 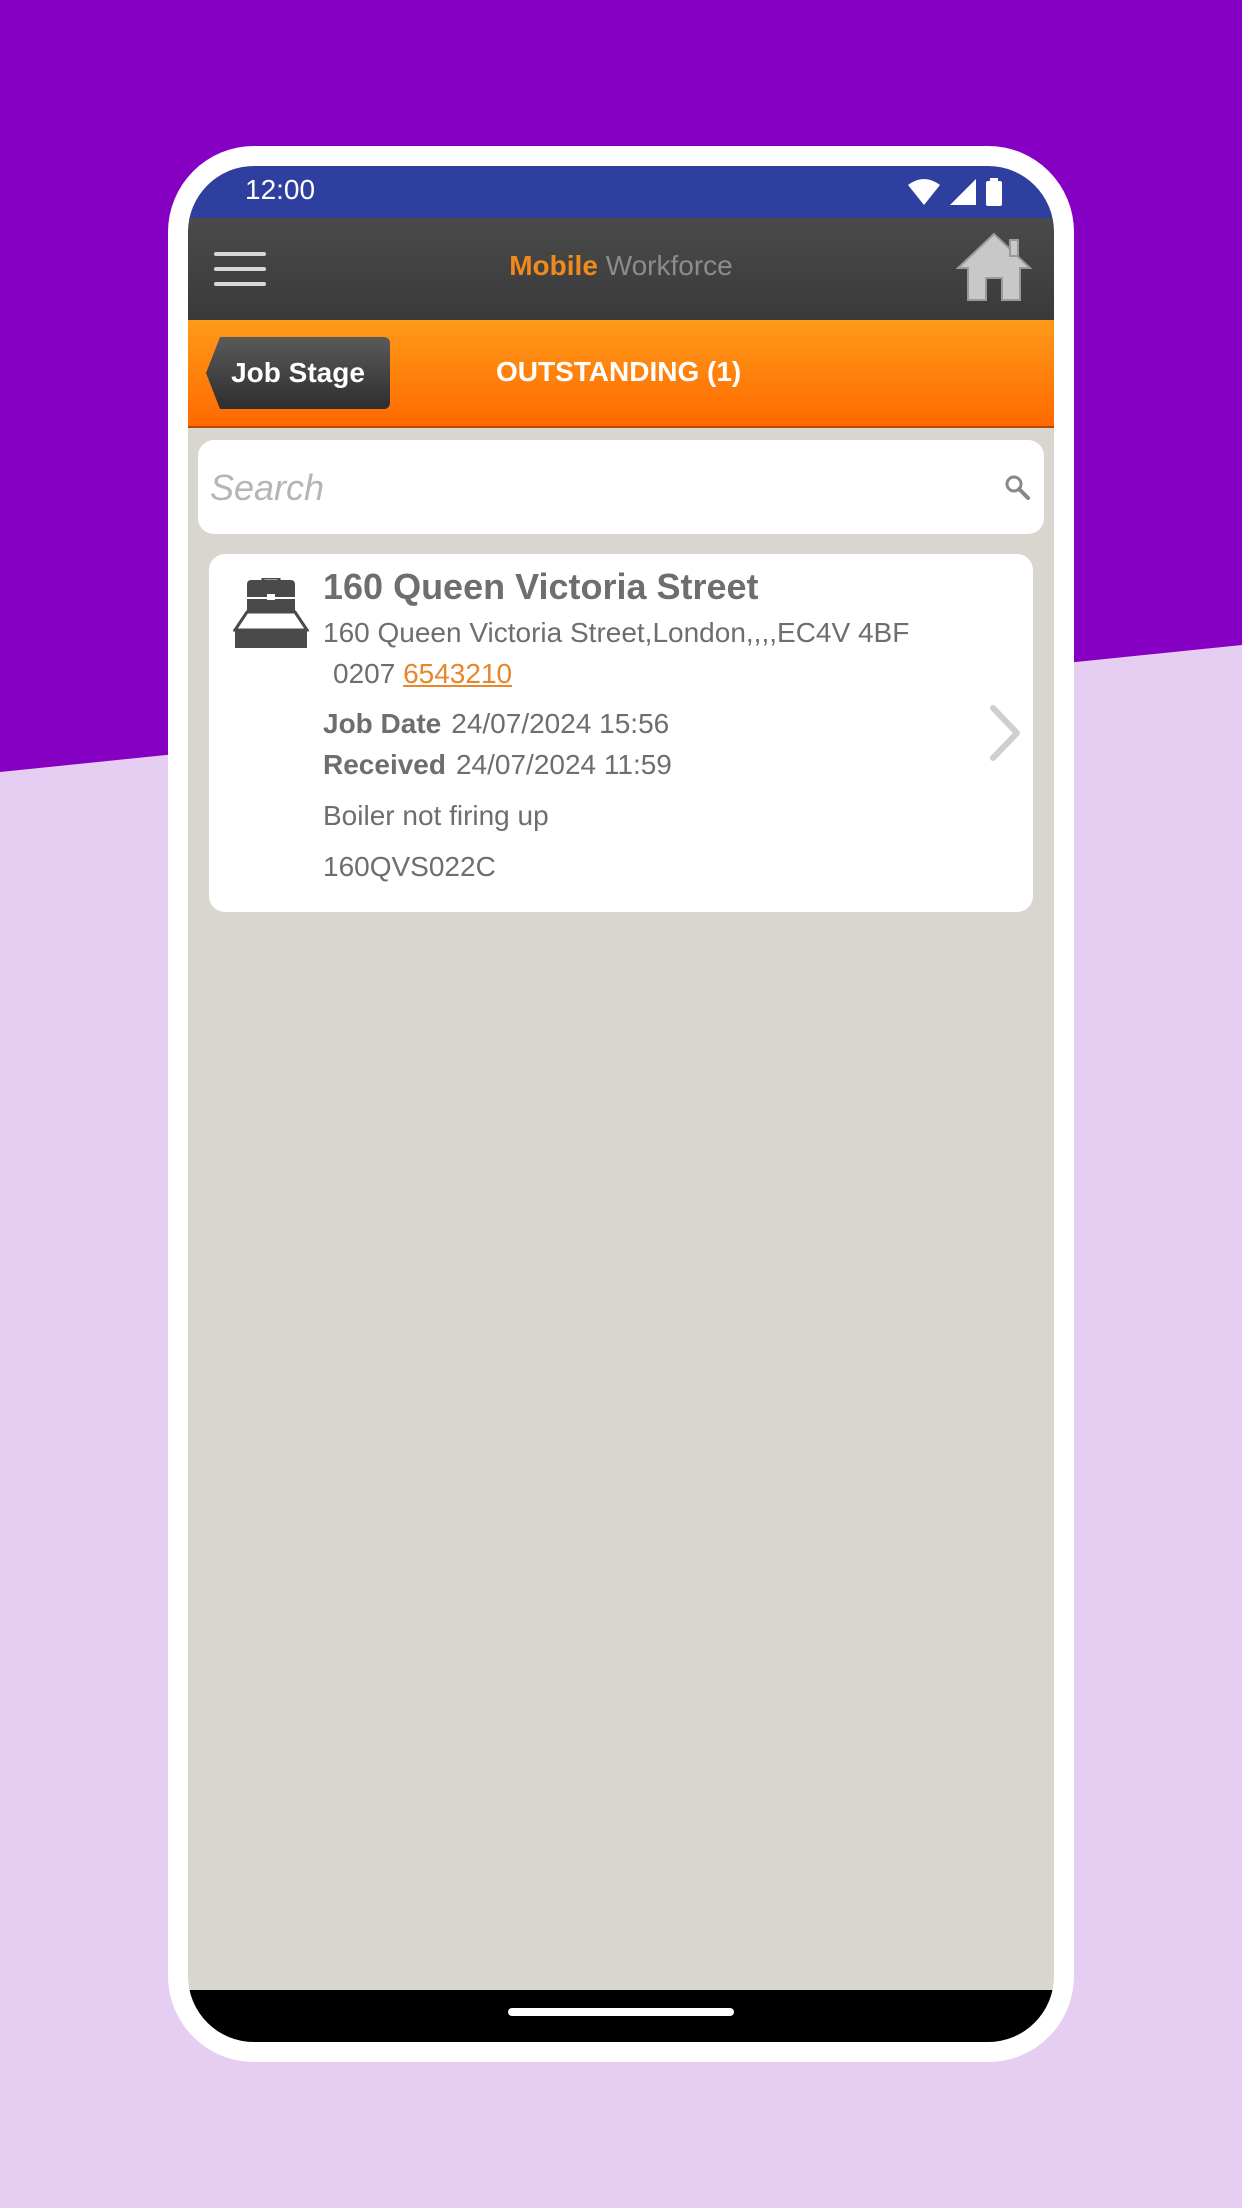 I want to click on app-header: Mobile Workforce, so click(x=621, y=269).